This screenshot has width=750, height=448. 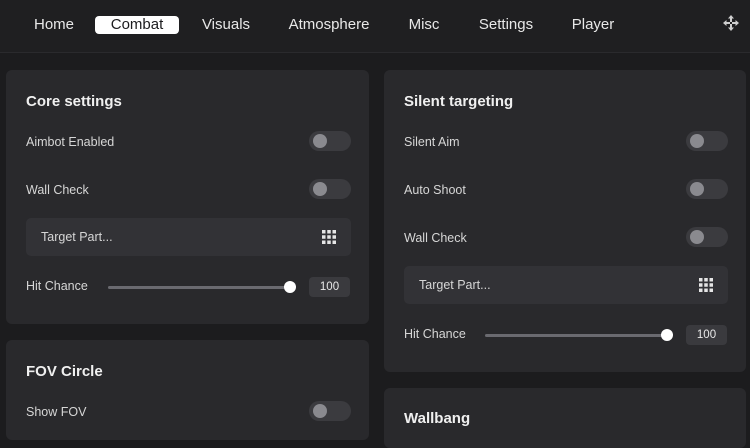 I want to click on tab-atmosphere: Atmosphere, so click(x=329, y=25).